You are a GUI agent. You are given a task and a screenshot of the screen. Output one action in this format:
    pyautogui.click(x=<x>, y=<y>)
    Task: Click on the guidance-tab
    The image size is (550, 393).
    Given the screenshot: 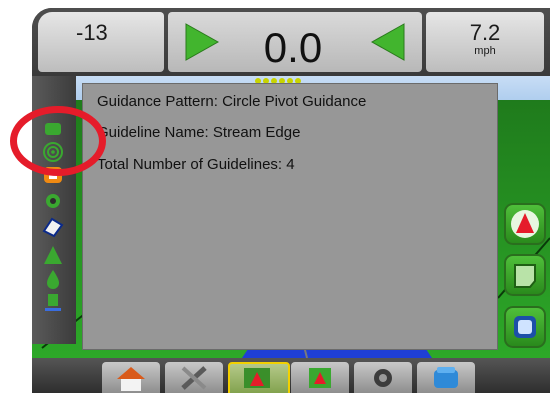 What is the action you would take?
    pyautogui.click(x=259, y=377)
    